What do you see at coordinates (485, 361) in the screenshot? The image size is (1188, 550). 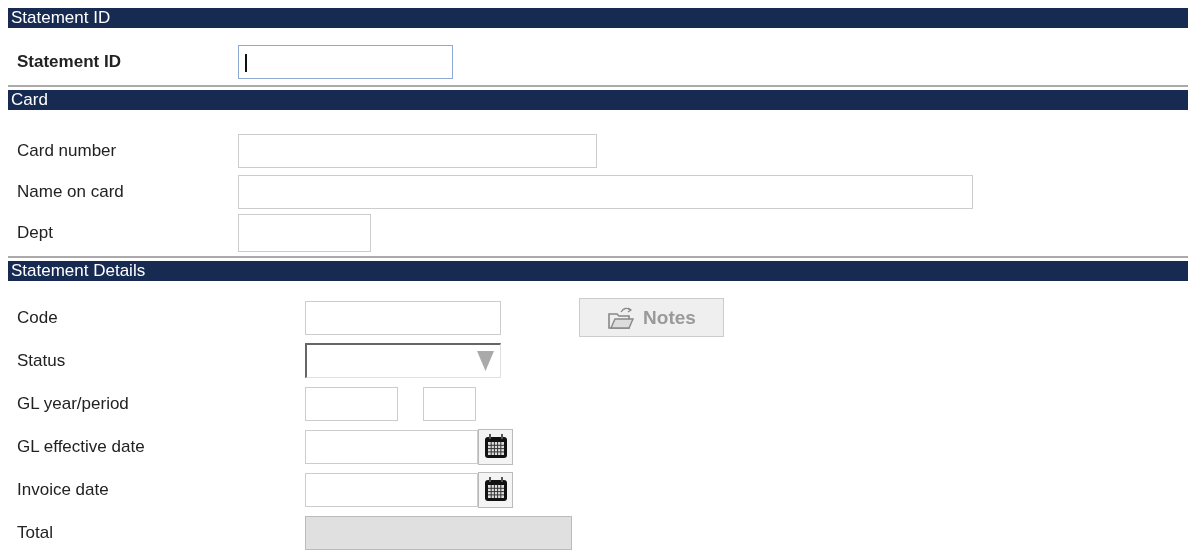 I see `caret-icon` at bounding box center [485, 361].